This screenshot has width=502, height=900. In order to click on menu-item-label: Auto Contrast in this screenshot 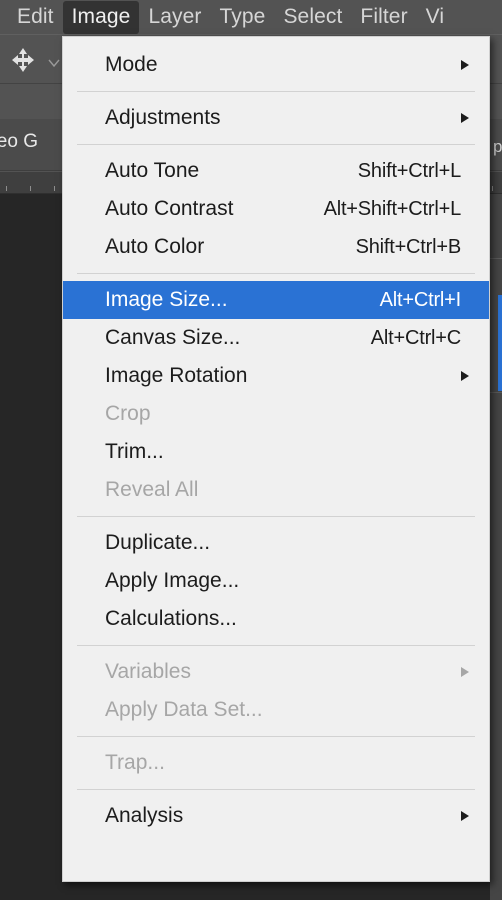, I will do `click(169, 208)`.